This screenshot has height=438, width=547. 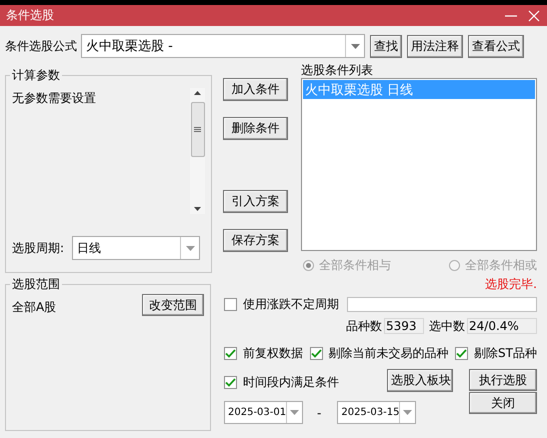 What do you see at coordinates (404, 326) in the screenshot?
I see `count-value: 5393` at bounding box center [404, 326].